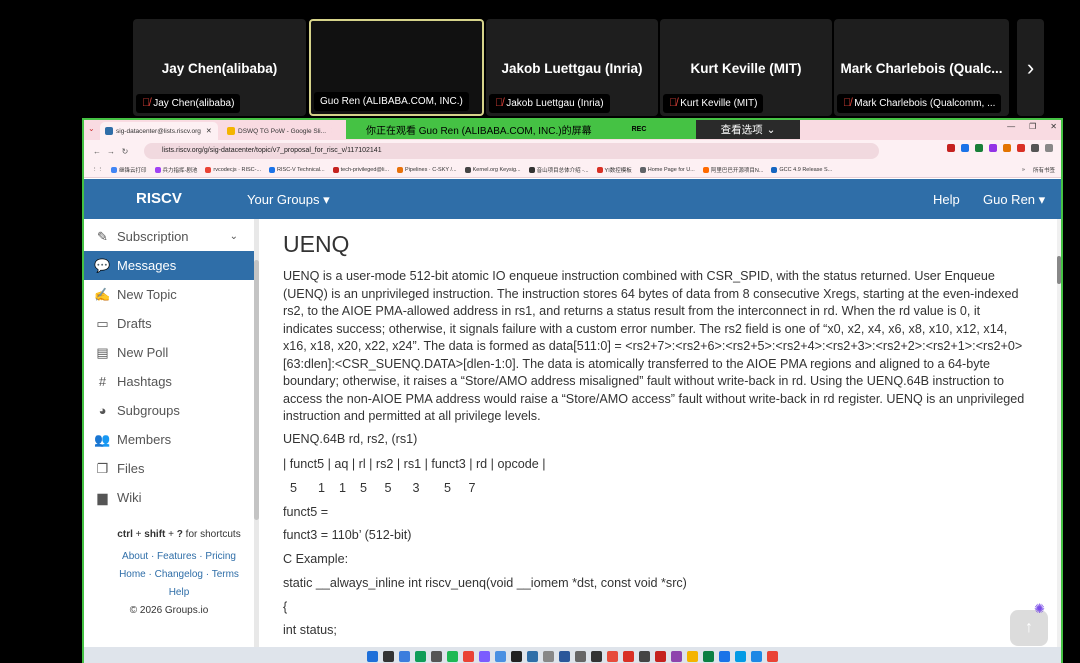 The width and height of the screenshot is (1080, 663). What do you see at coordinates (748, 129) in the screenshot?
I see `view-options-button: 查看选项 ⌄` at bounding box center [748, 129].